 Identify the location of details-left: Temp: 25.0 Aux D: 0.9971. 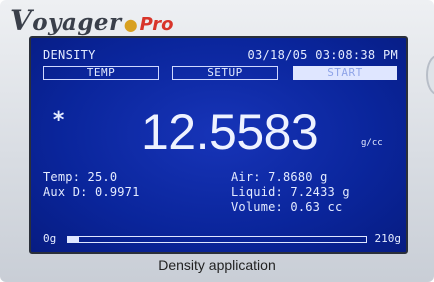
(91, 185).